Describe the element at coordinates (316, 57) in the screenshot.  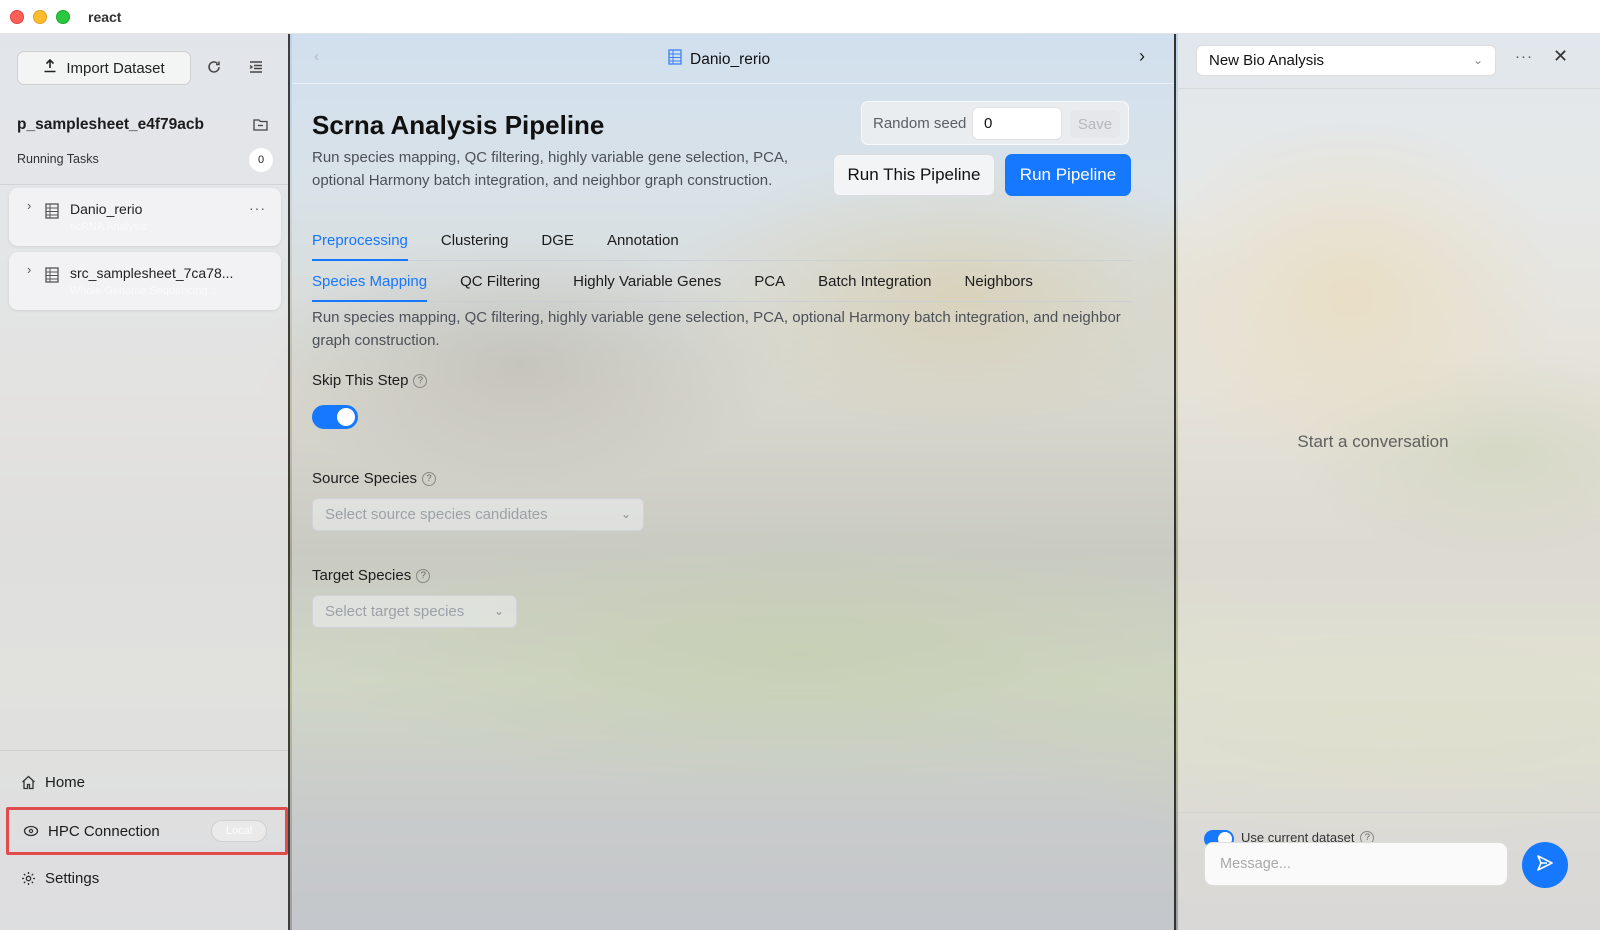
I see `back-arrow-icon: ‹` at that location.